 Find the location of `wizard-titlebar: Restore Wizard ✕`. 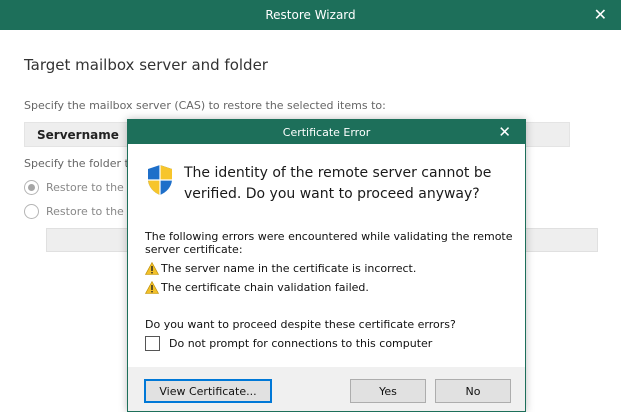

wizard-titlebar: Restore Wizard ✕ is located at coordinates (310, 15).